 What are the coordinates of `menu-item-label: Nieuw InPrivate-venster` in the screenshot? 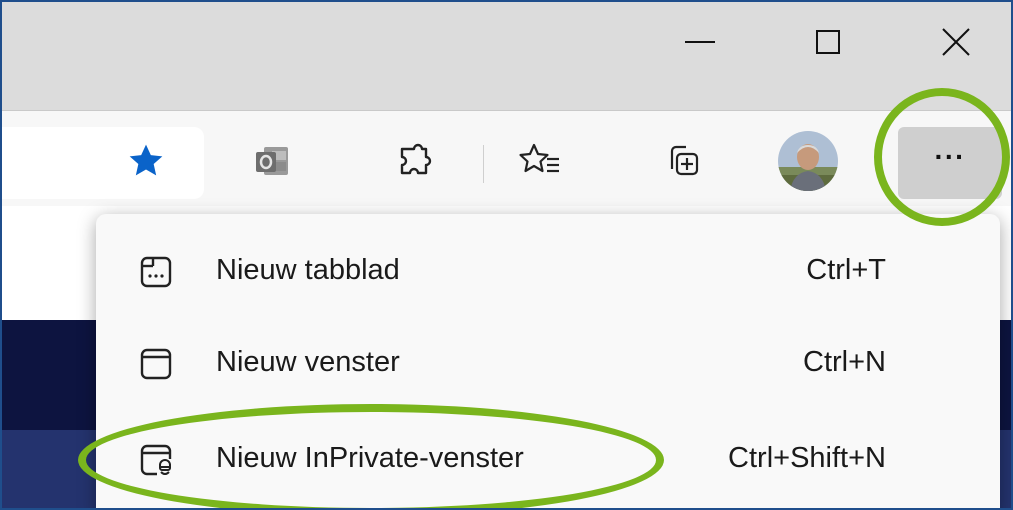 It's located at (370, 458).